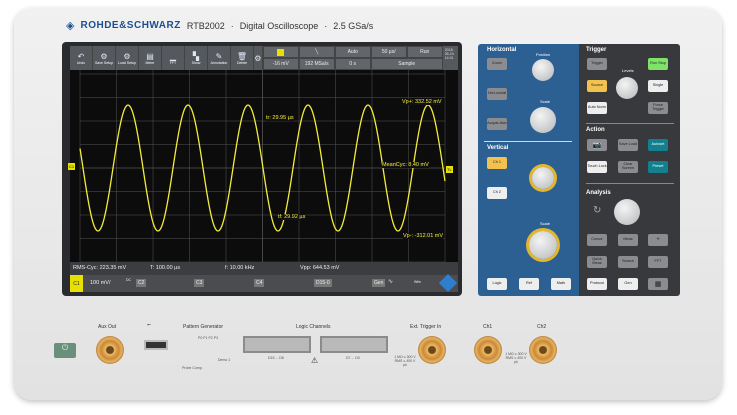 This screenshot has width=737, height=415. I want to click on h-scale-label: Scale, so click(545, 101).